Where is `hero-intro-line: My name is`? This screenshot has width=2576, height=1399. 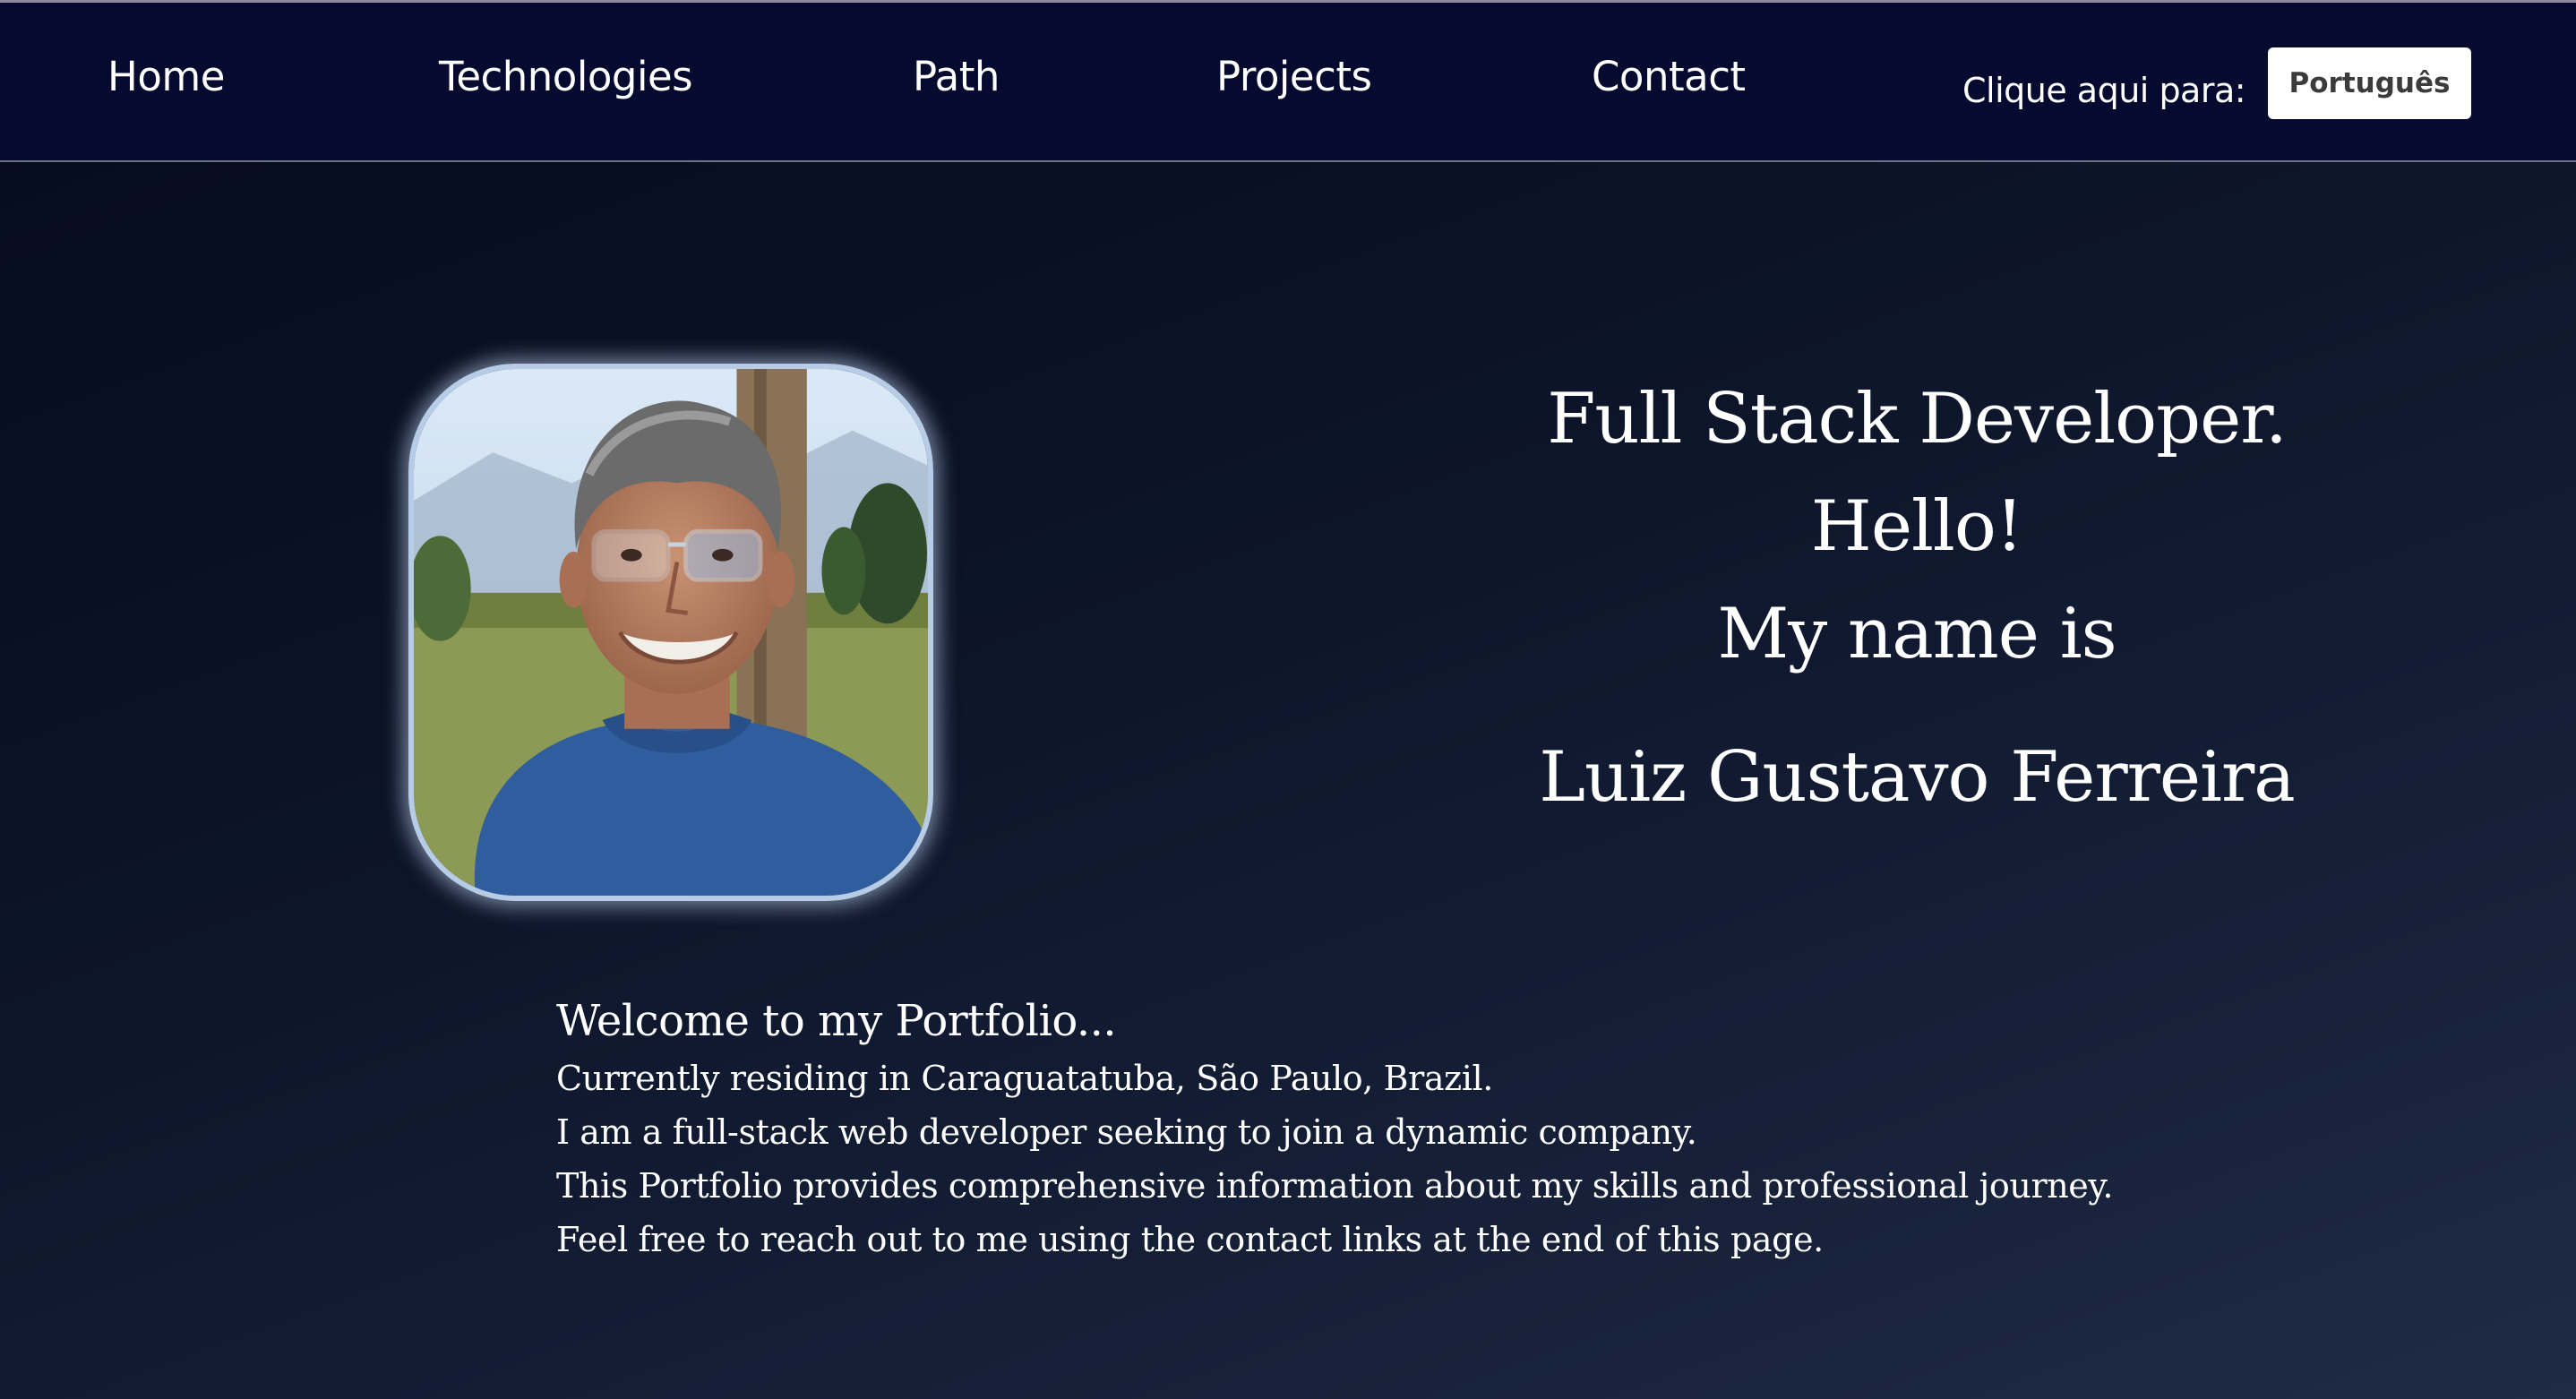 hero-intro-line: My name is is located at coordinates (1917, 634).